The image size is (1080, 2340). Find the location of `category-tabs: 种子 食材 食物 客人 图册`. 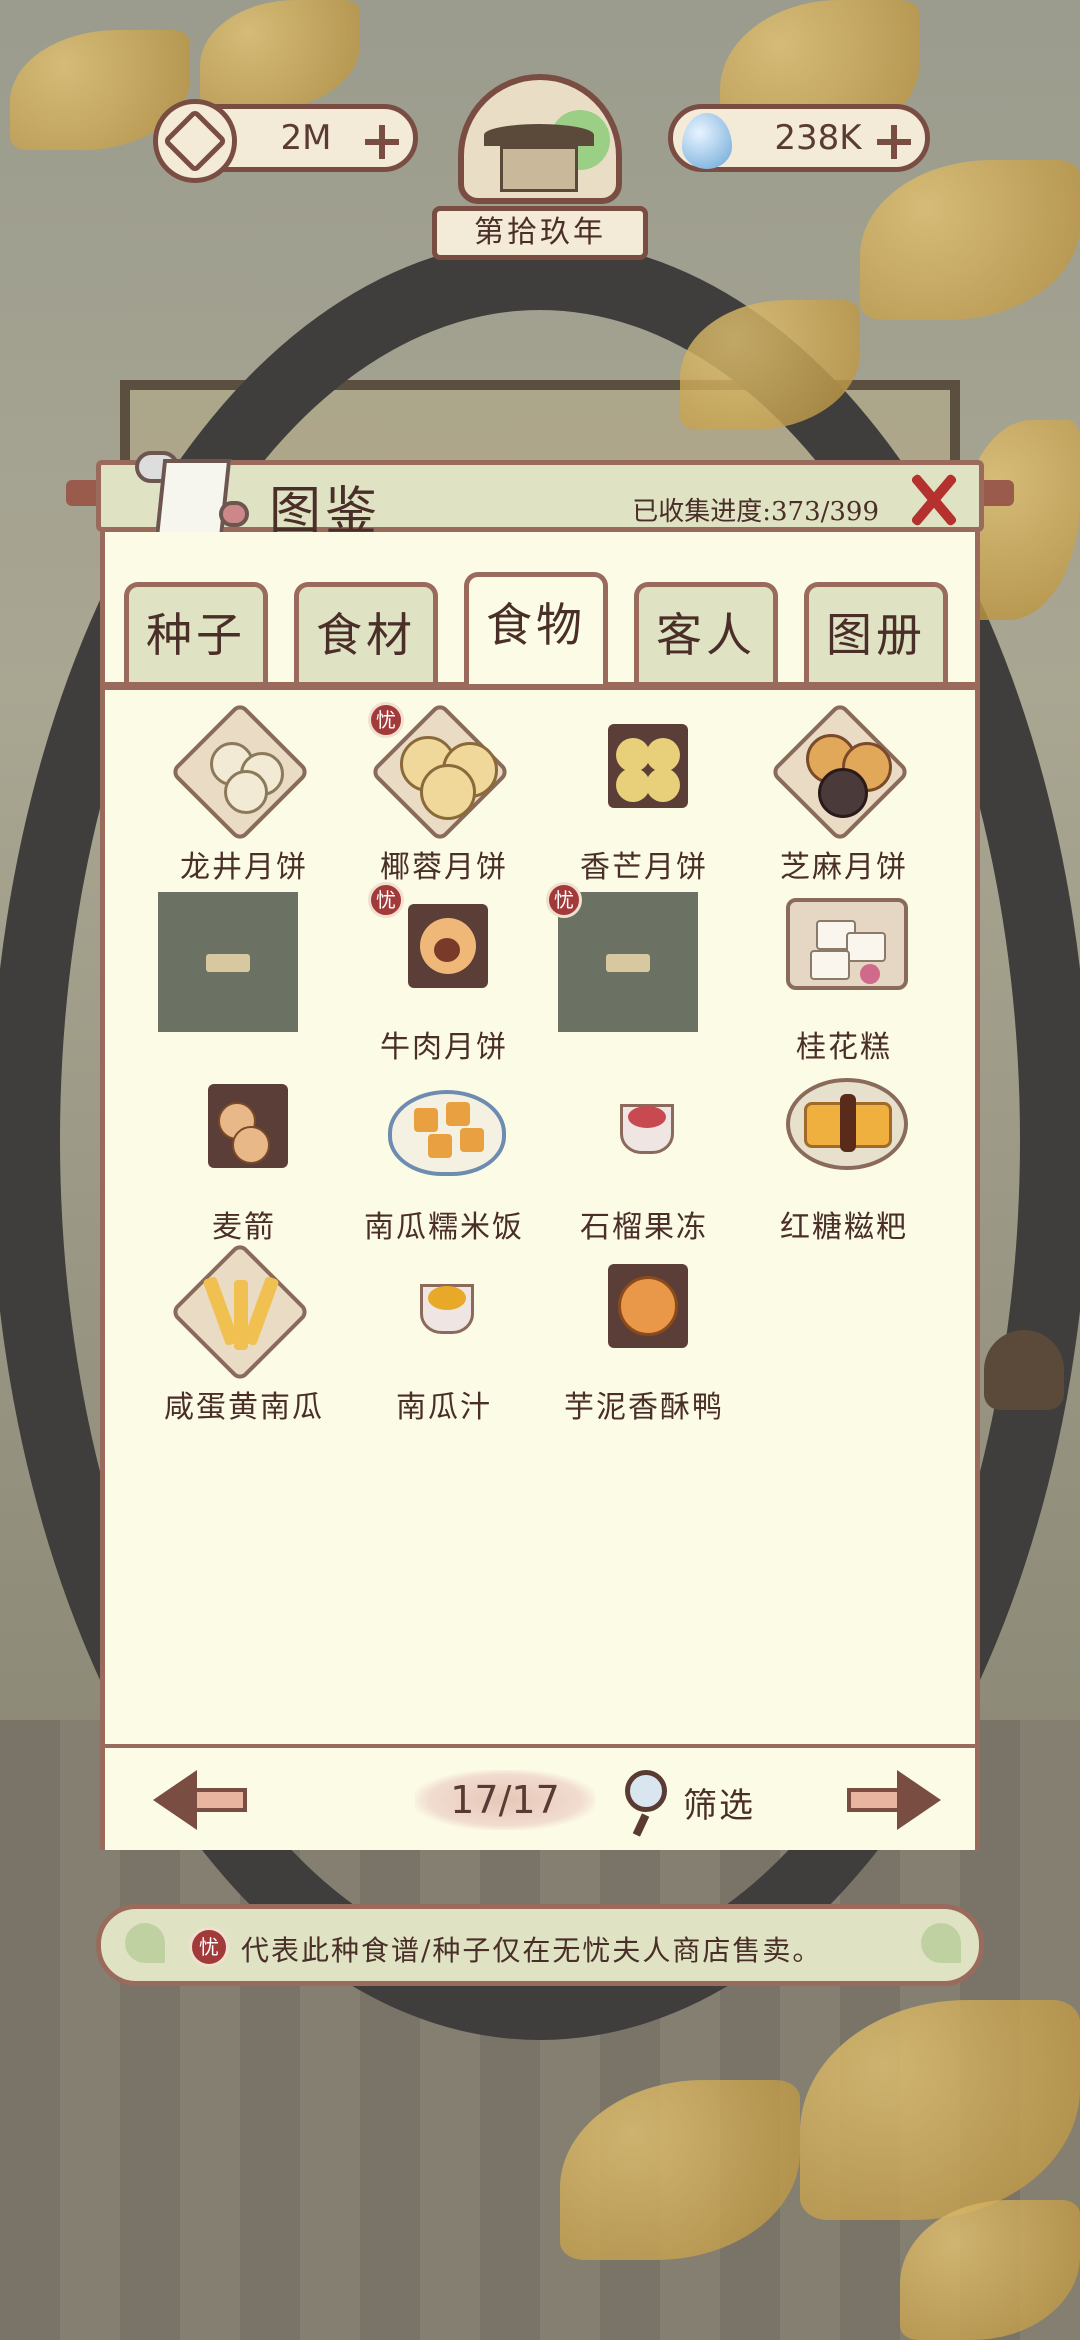

category-tabs: 种子 食材 食物 客人 图册 is located at coordinates (538, 628).